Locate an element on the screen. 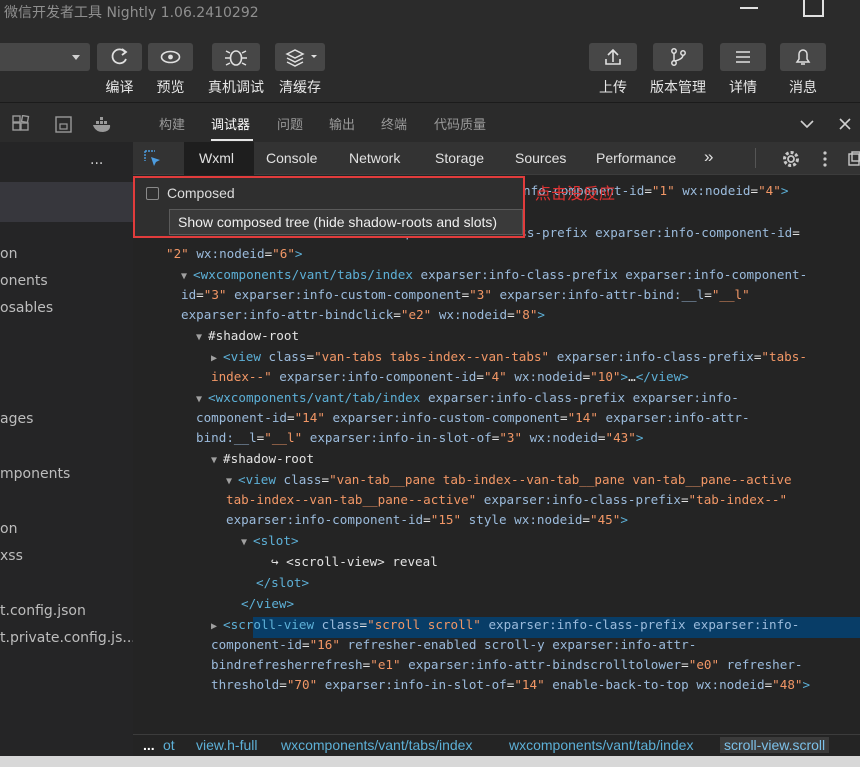  dom-token: ↪ <scroll-view> reveal is located at coordinates (354, 561).